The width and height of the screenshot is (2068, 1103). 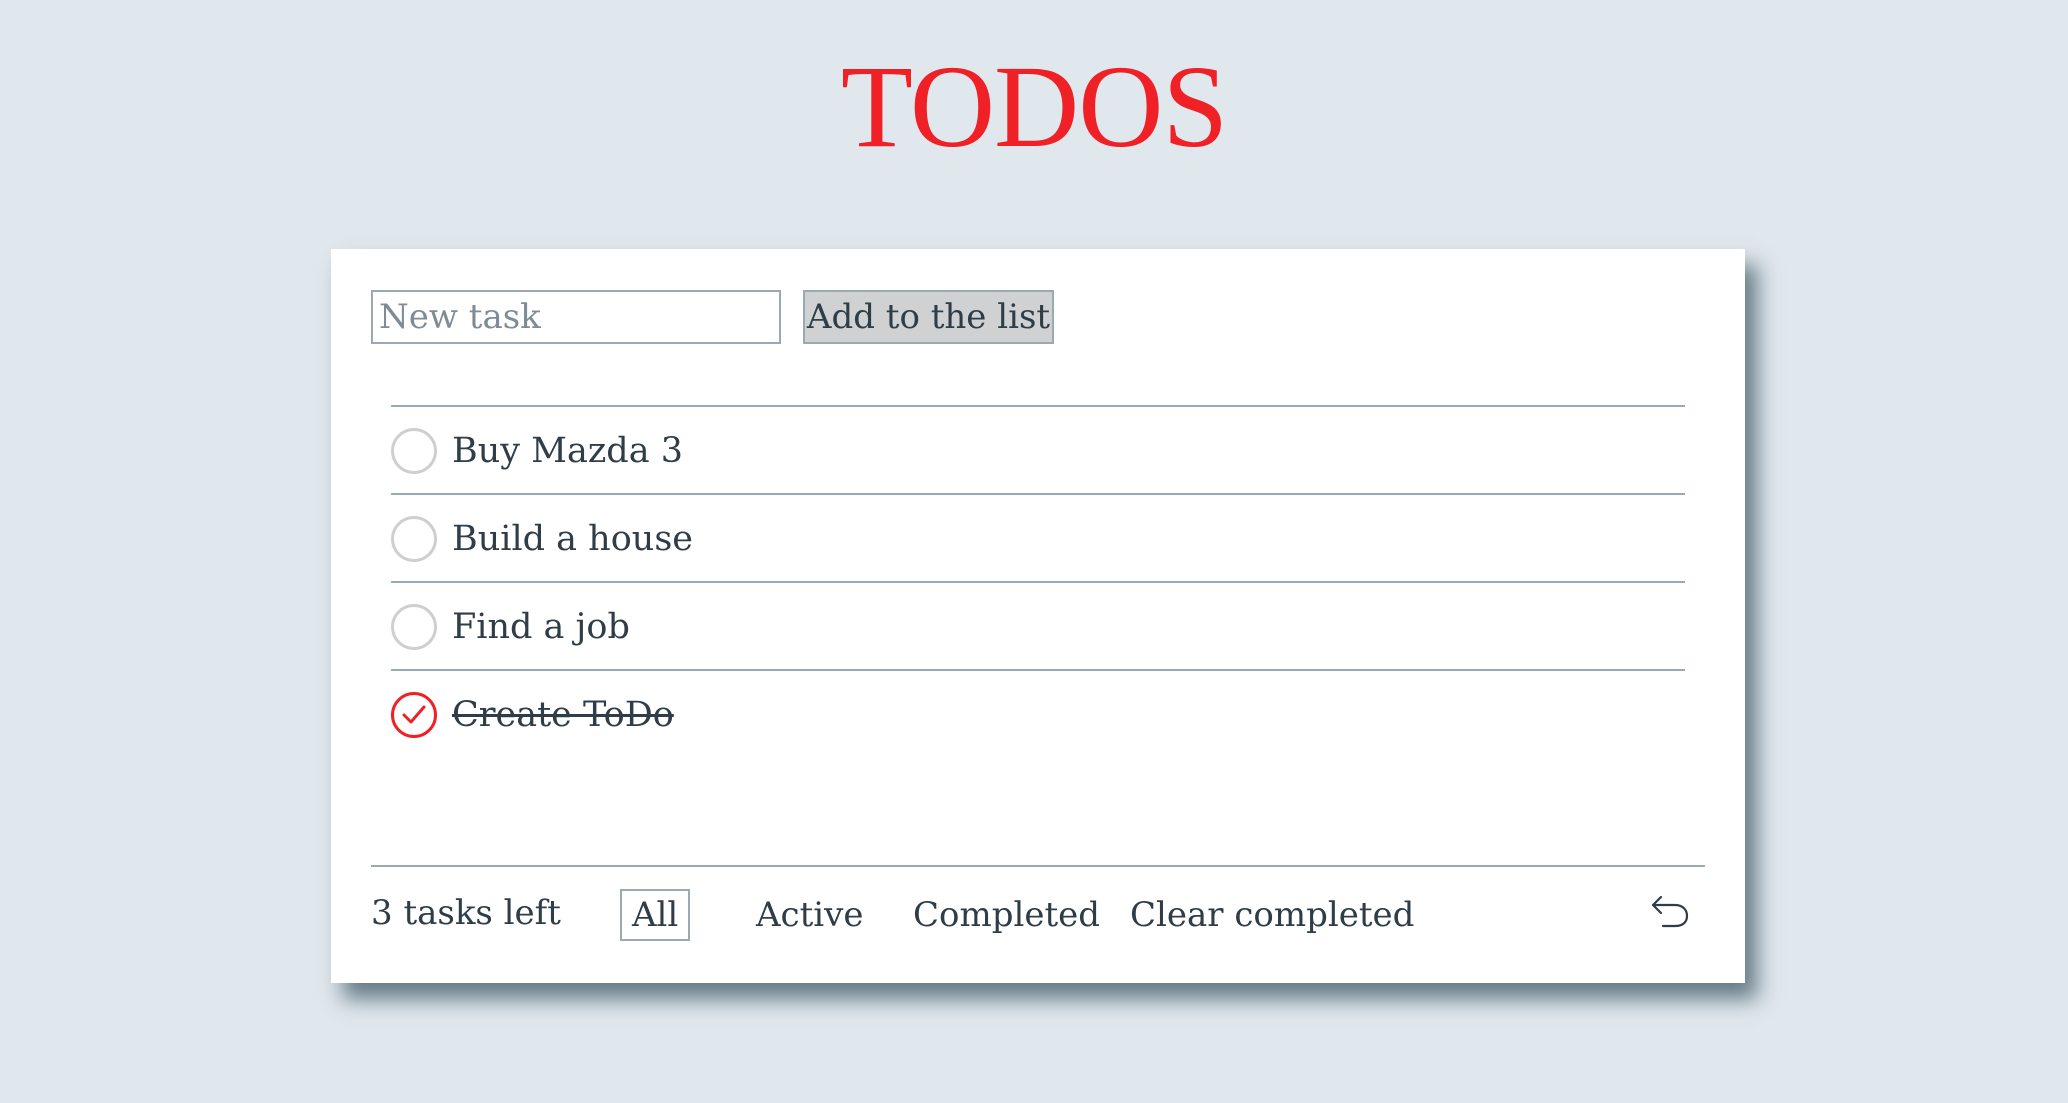 I want to click on todo-text: Create ToDo, so click(x=563, y=715).